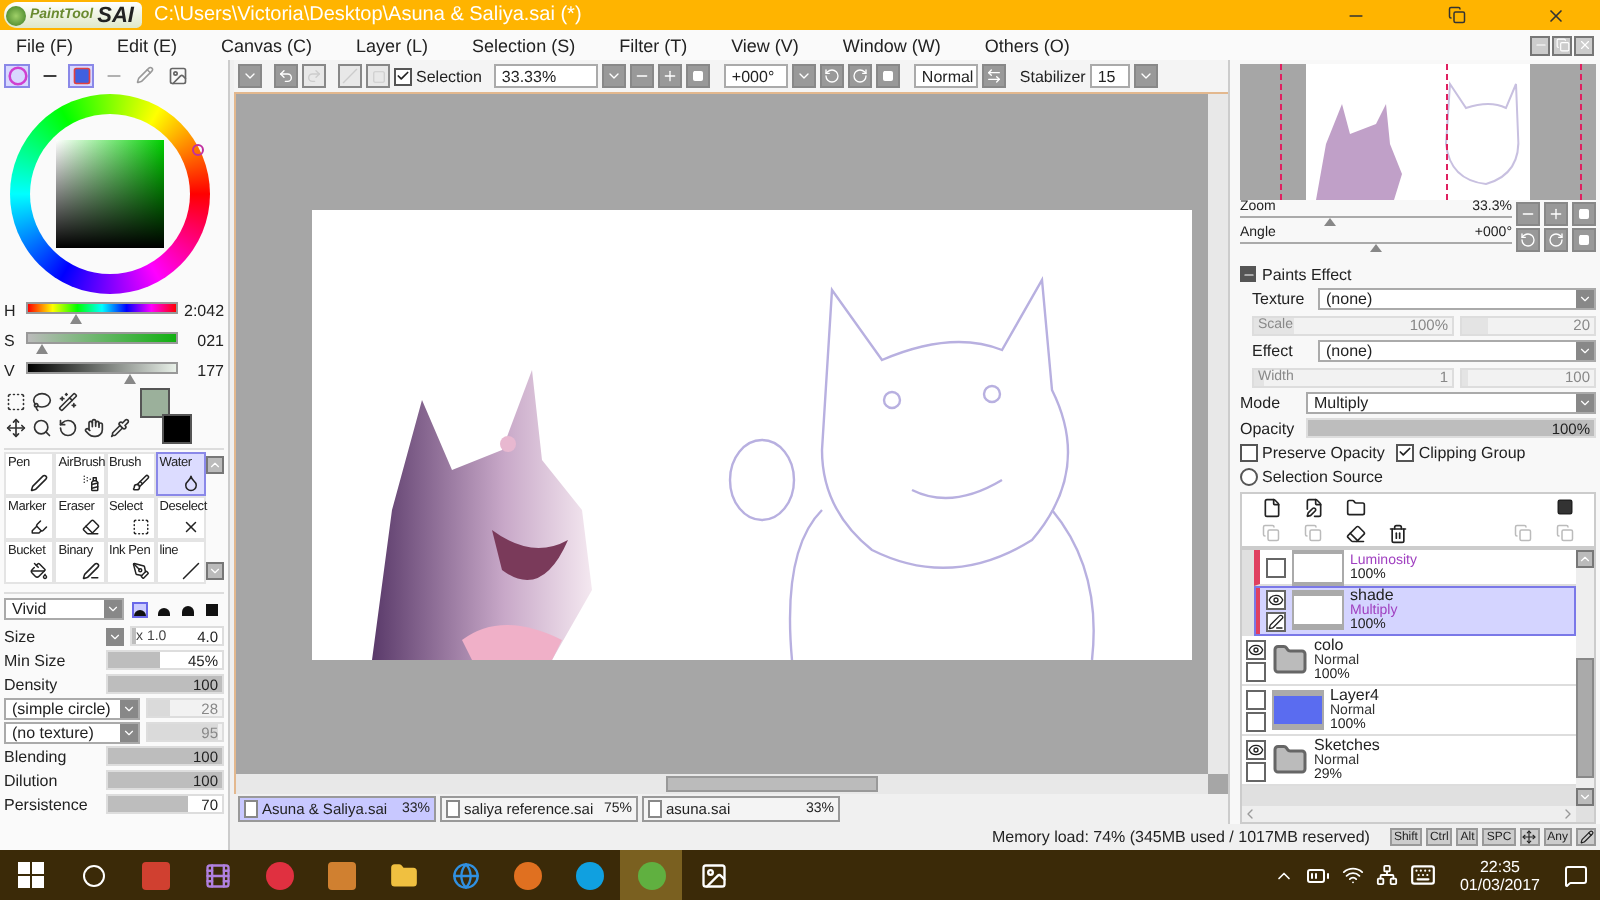  Describe the element at coordinates (368, 15) in the screenshot. I see `window-title: C:\Users\Victoria\Desktop\Asuna & Saliya.sai (*)` at that location.